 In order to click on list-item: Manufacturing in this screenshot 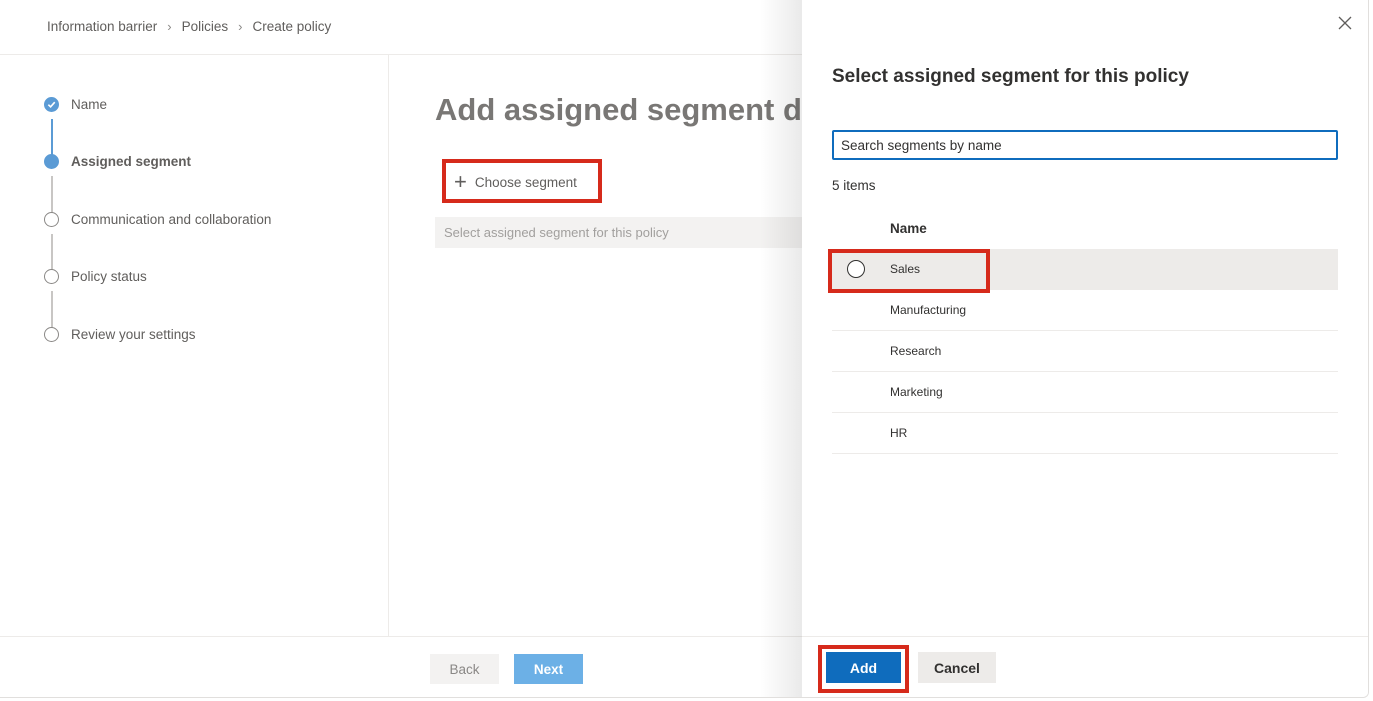, I will do `click(1085, 310)`.